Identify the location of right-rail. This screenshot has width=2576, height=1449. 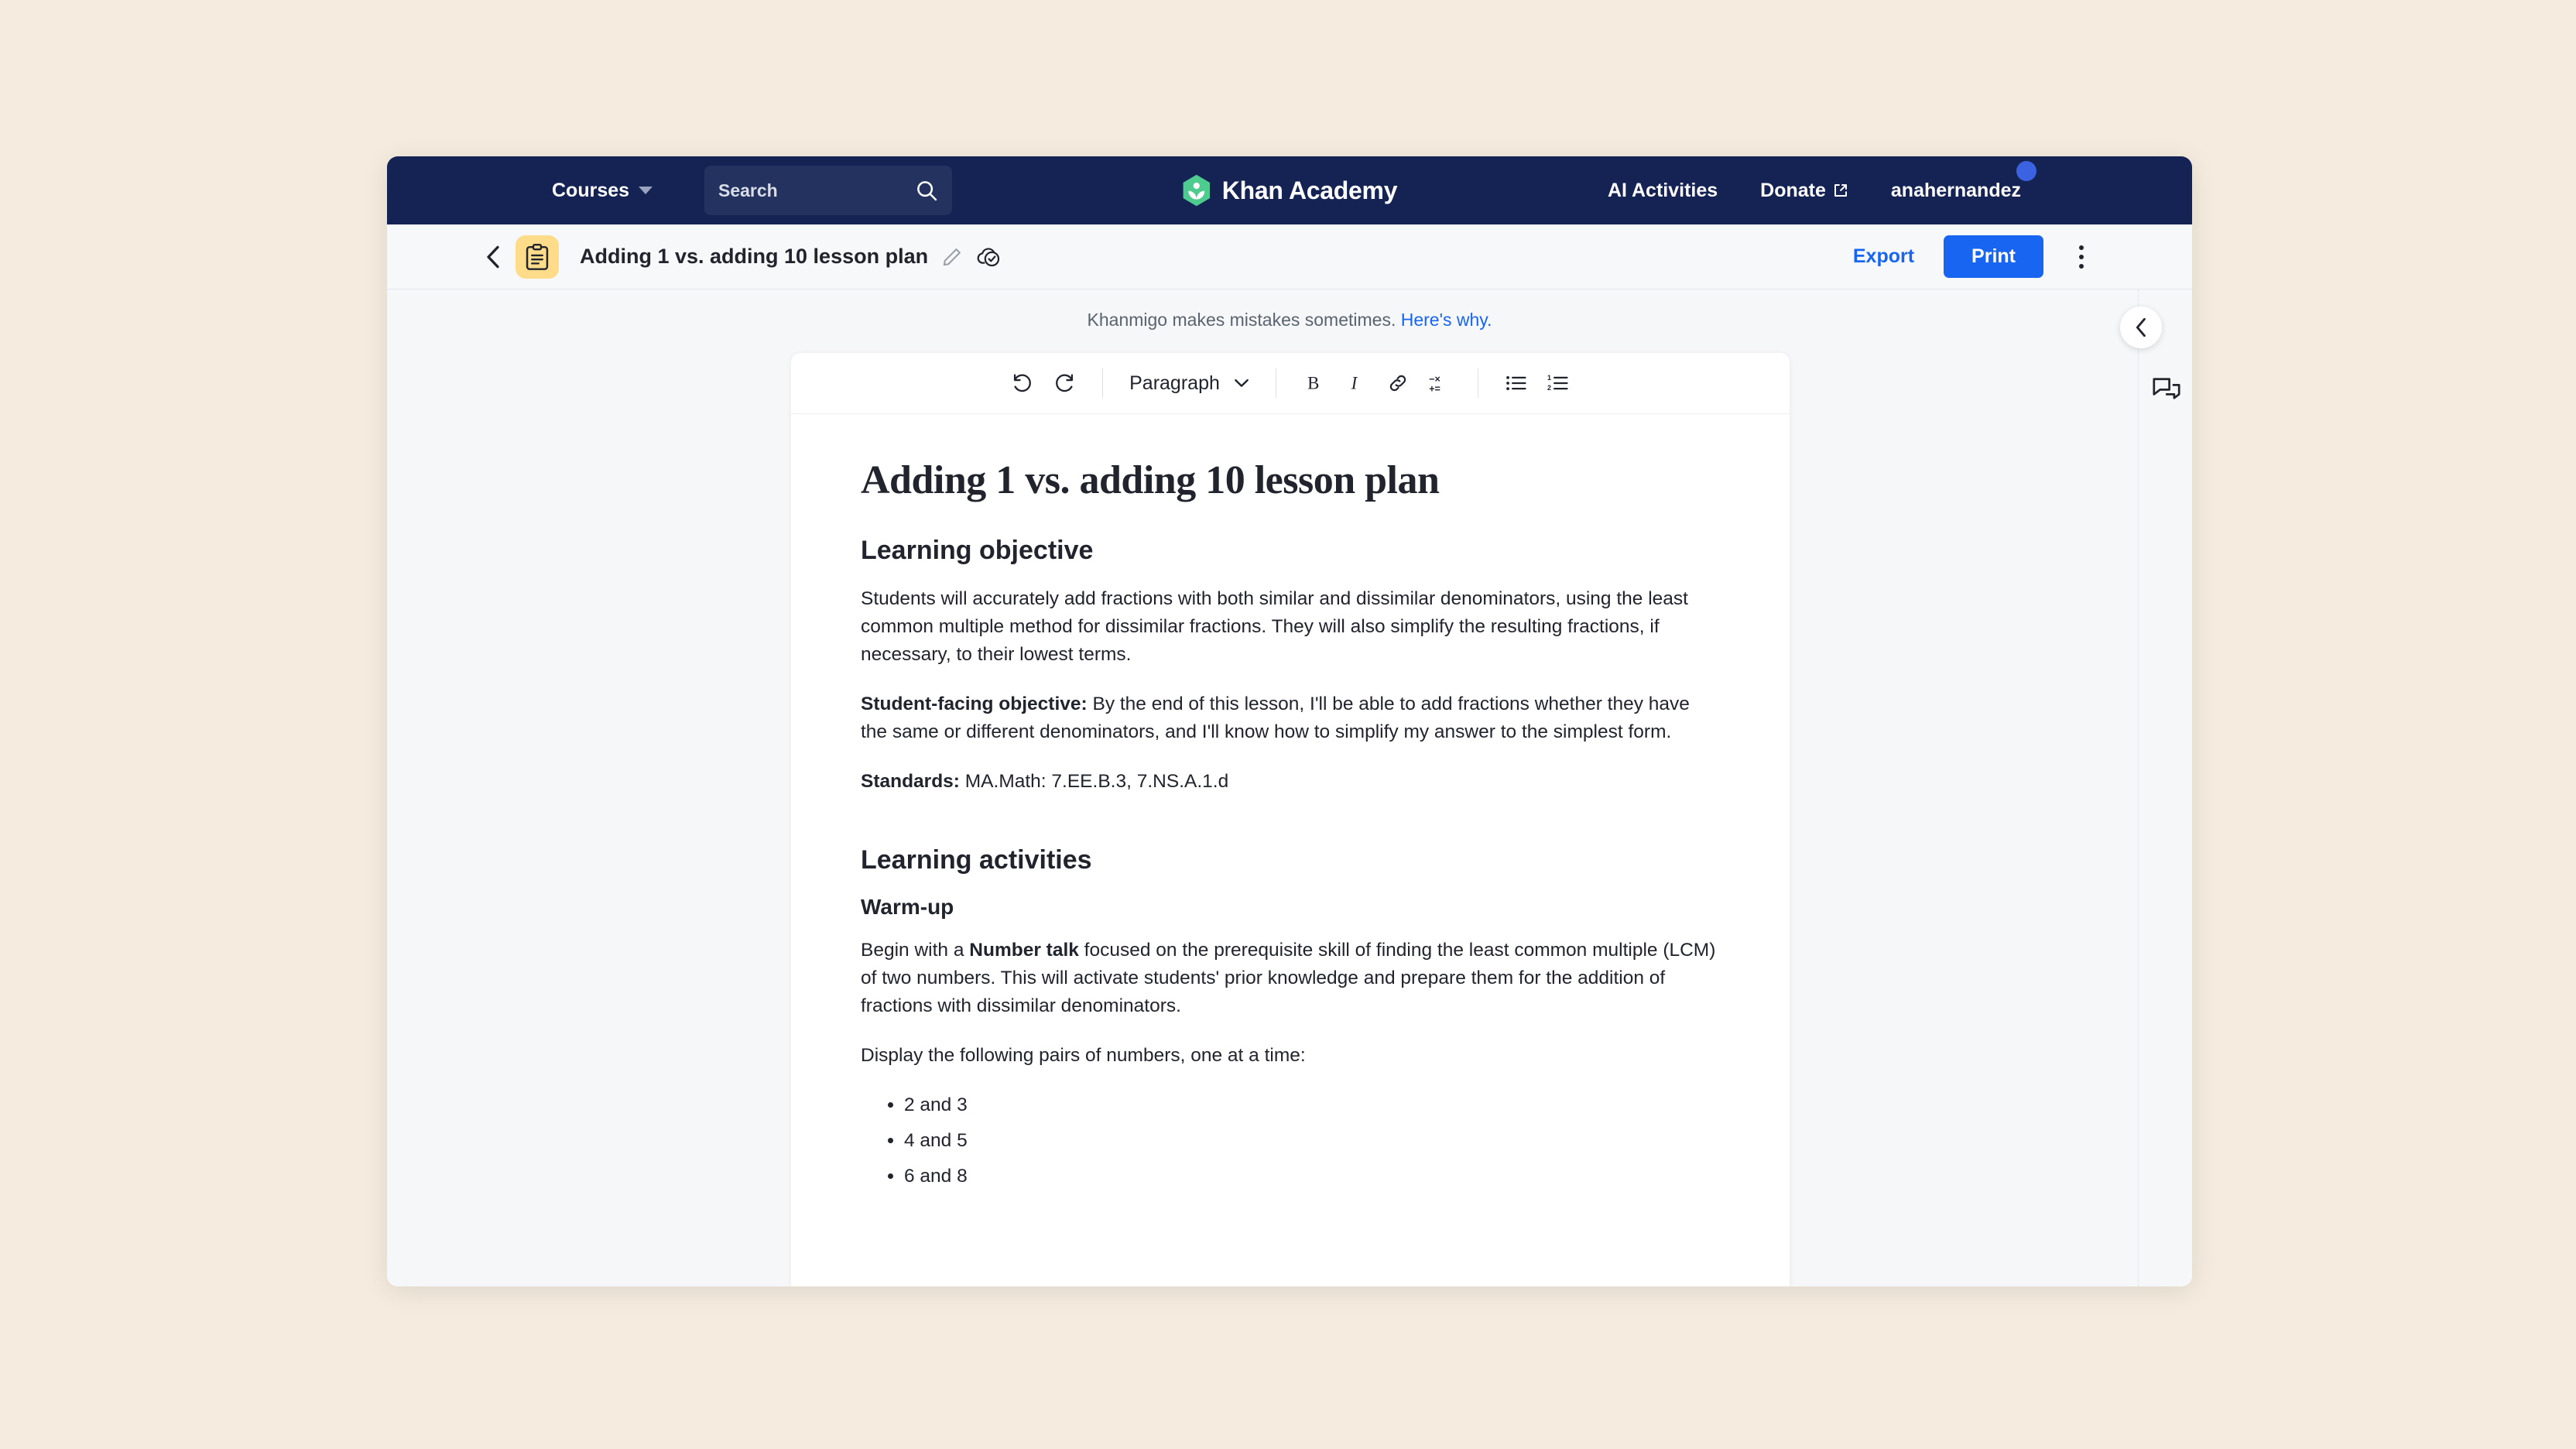
(2156, 787).